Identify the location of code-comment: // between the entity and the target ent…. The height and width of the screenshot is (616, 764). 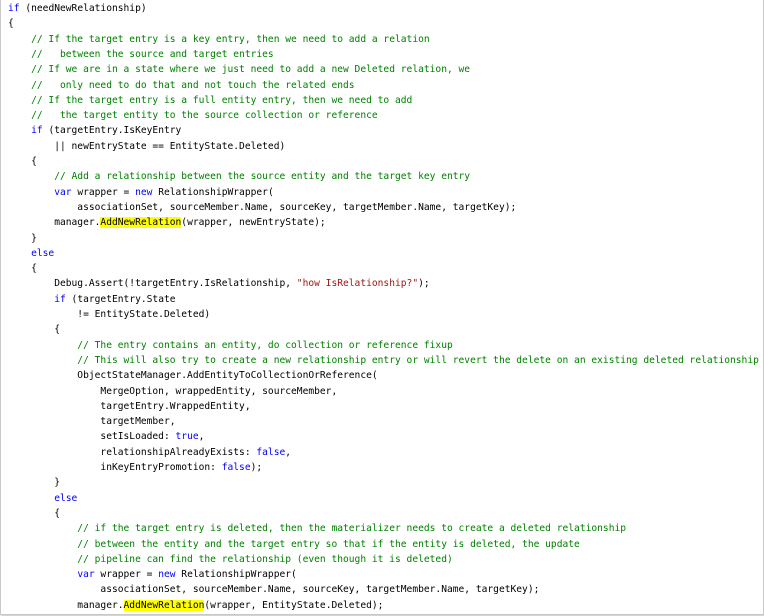
(294, 544).